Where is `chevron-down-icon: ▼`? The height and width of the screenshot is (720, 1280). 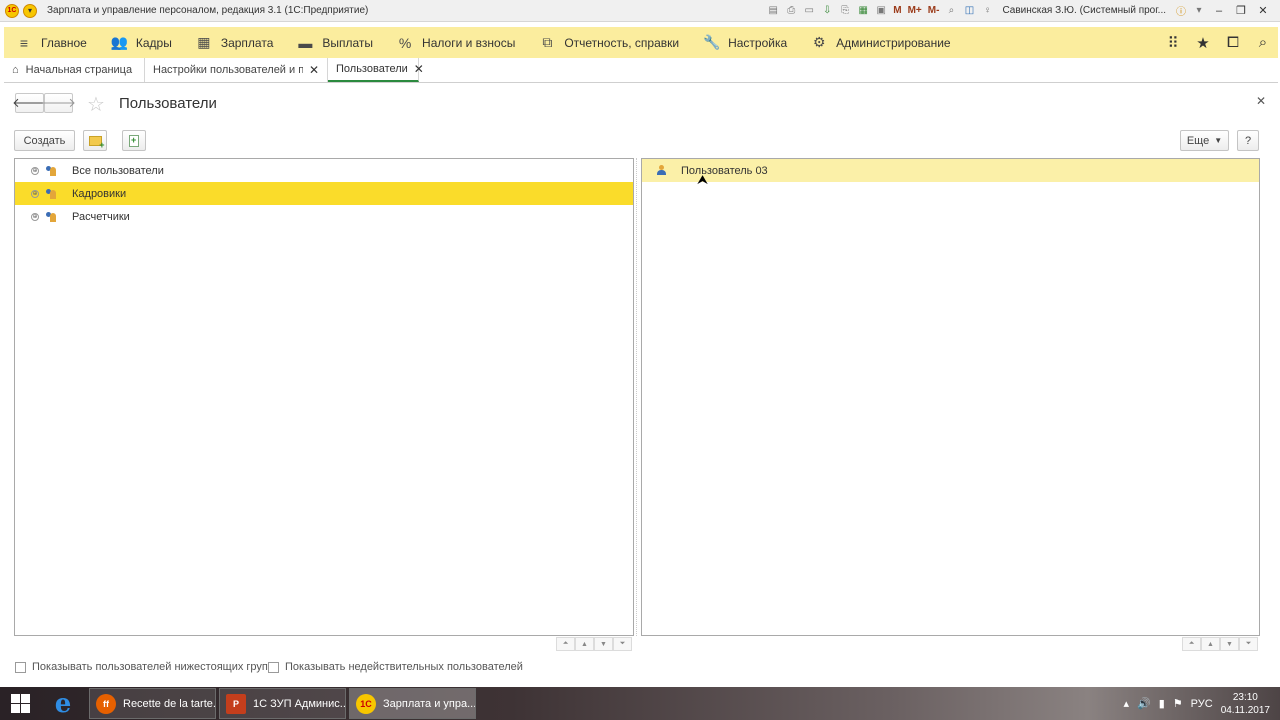
chevron-down-icon: ▼ is located at coordinates (1218, 140).